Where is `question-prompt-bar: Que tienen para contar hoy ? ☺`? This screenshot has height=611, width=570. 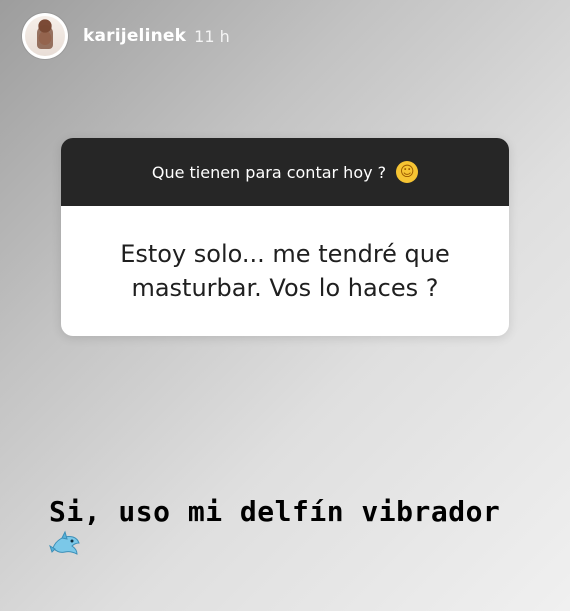
question-prompt-bar: Que tienen para contar hoy ? ☺ is located at coordinates (285, 172).